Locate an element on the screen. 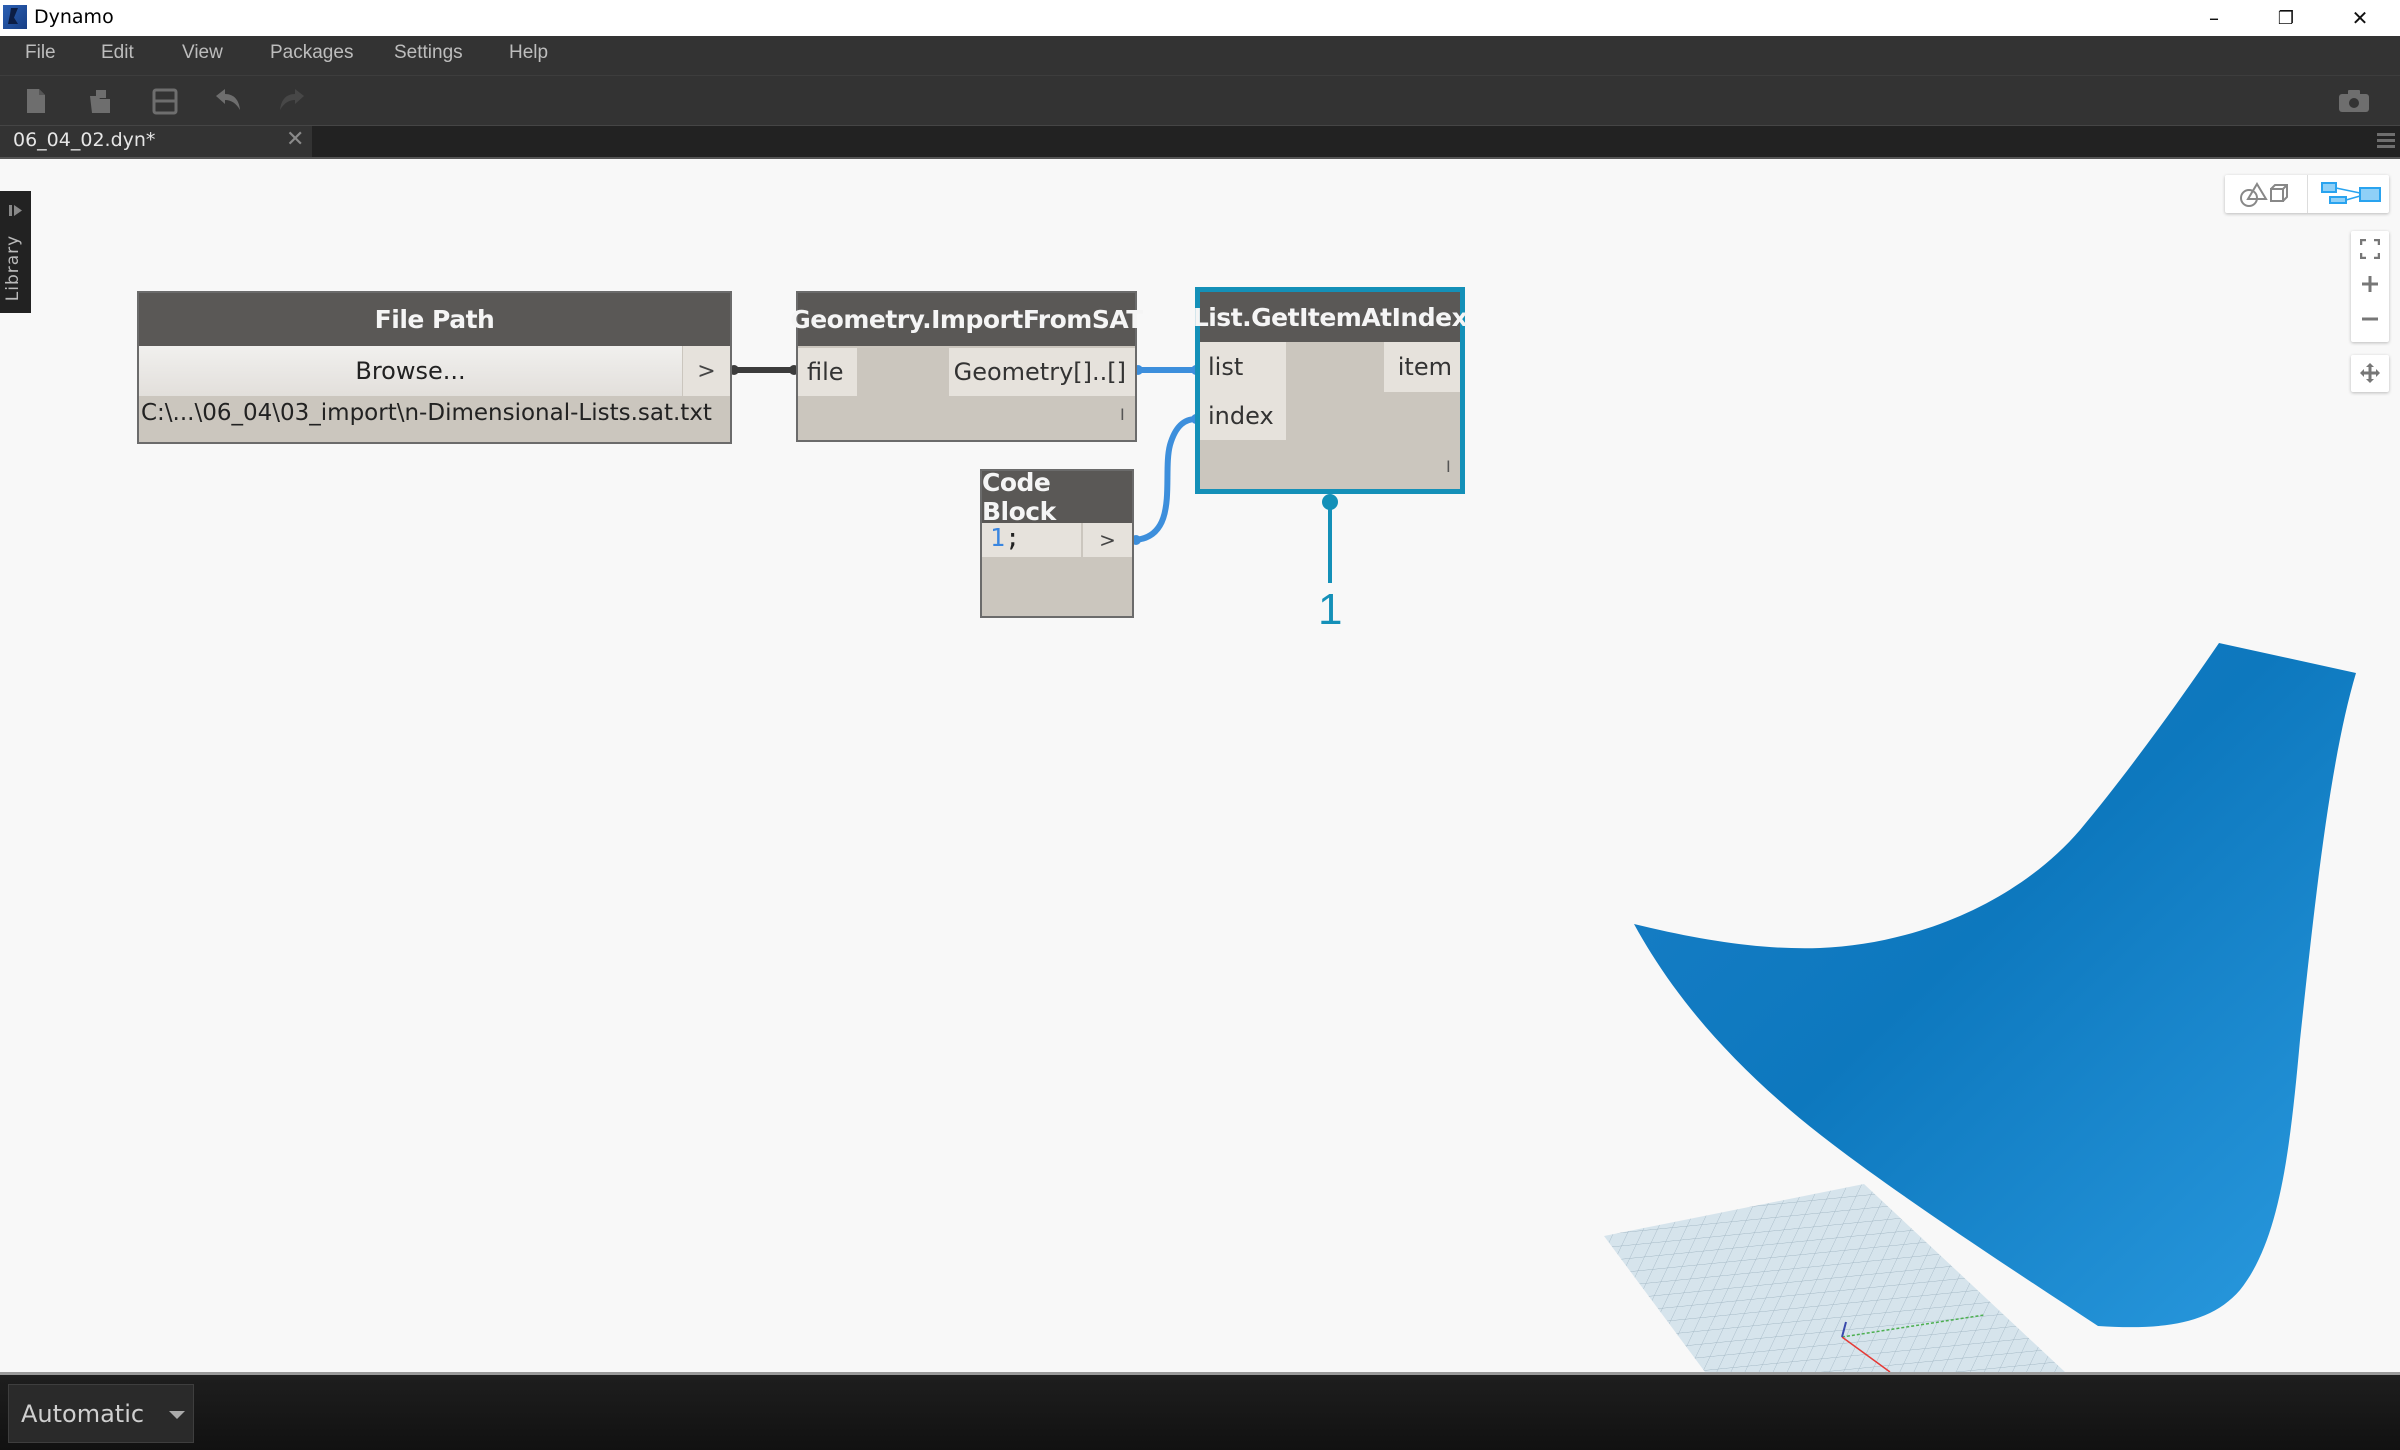 The height and width of the screenshot is (1450, 2400). code-input: 1; is located at coordinates (1031, 540).